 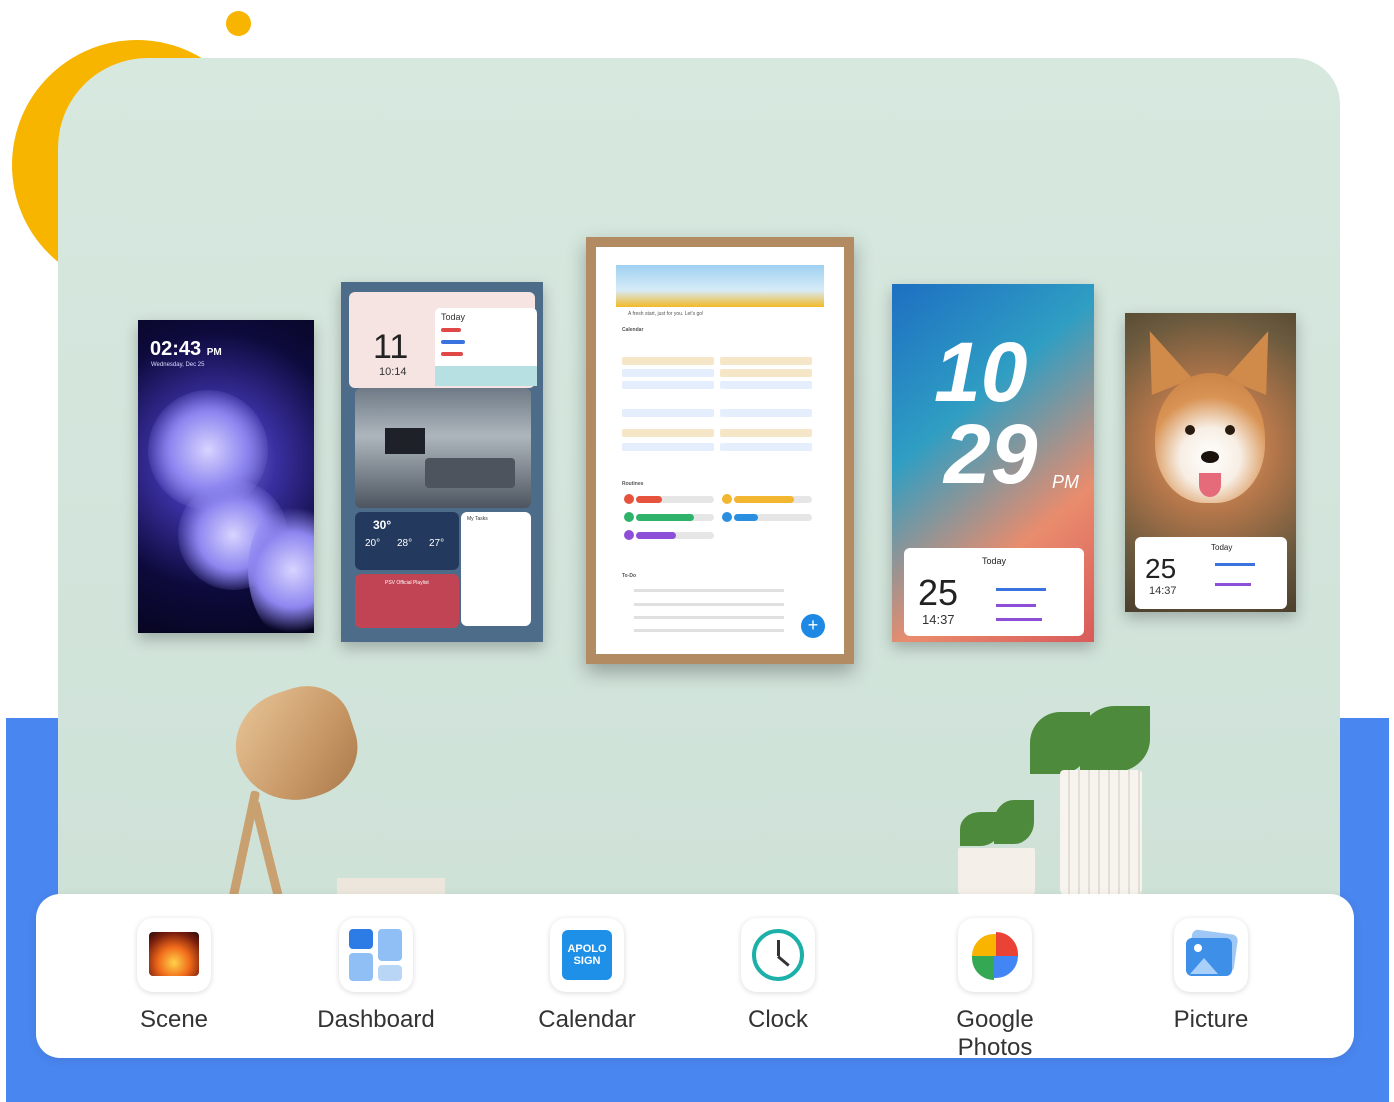 I want to click on photo-card-today: Today, so click(x=1222, y=547).